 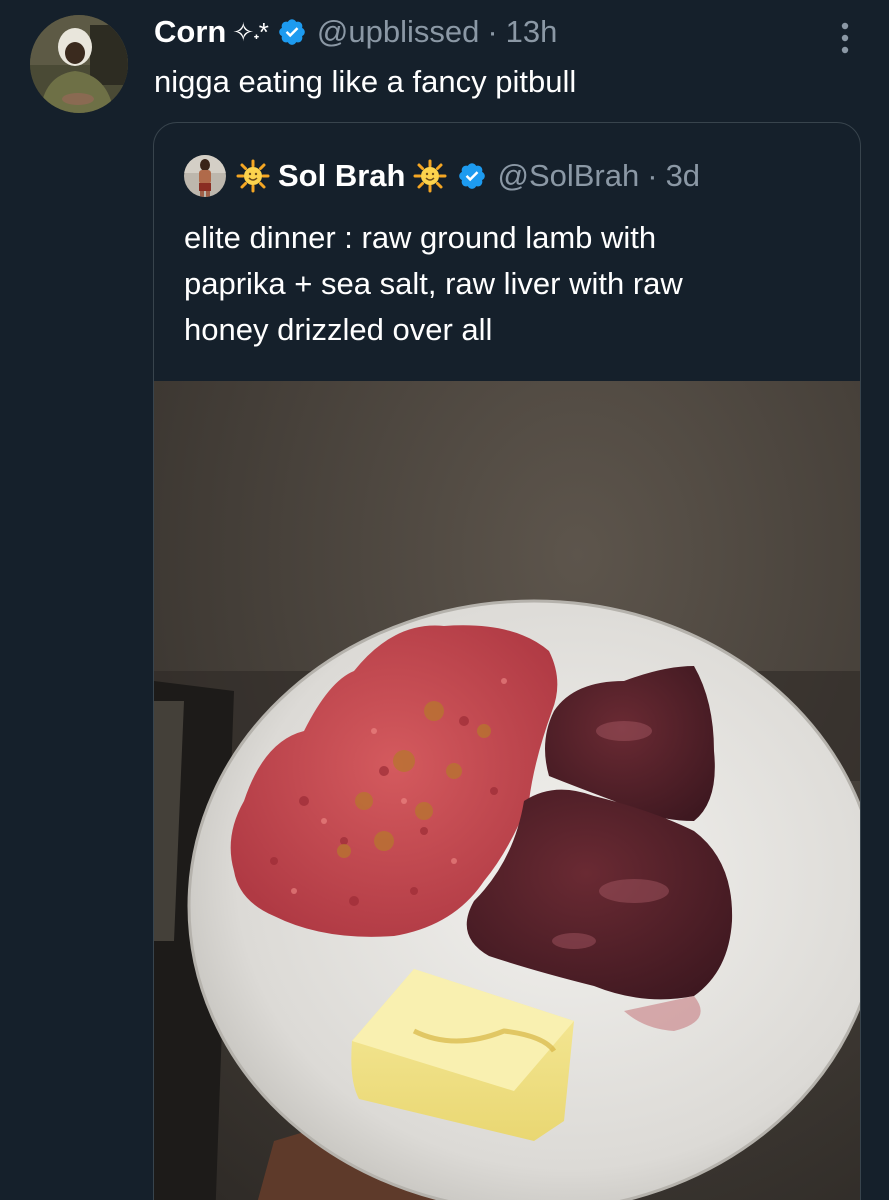 I want to click on quoted-tweet-time: 3d, so click(x=683, y=176).